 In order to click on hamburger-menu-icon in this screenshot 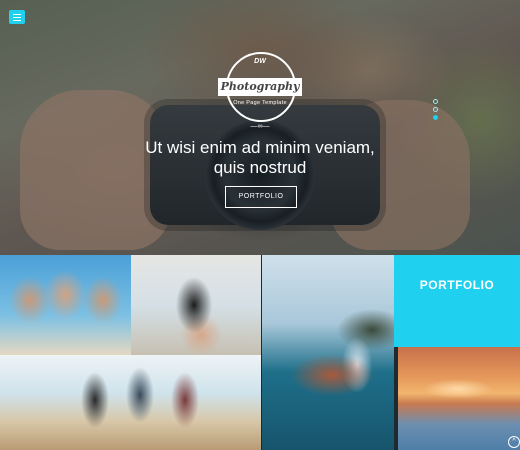, I will do `click(17, 17)`.